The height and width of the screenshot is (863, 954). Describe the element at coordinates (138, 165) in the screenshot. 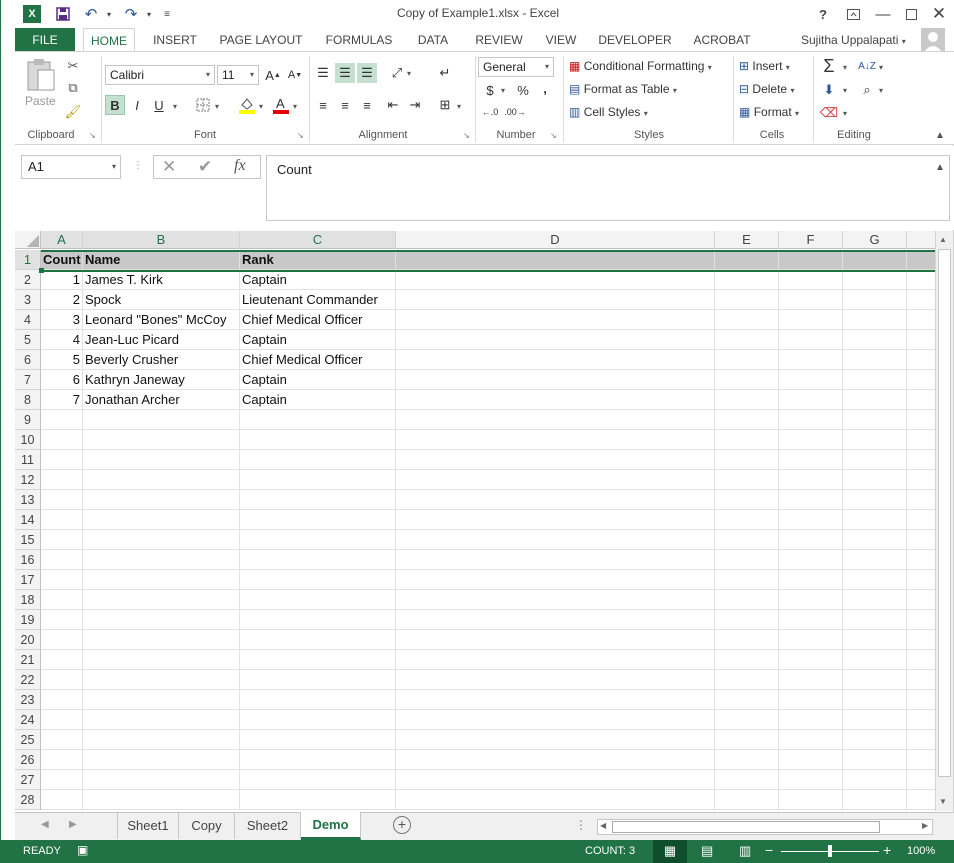

I see `formula-bar-grip-icon: ⋮` at that location.